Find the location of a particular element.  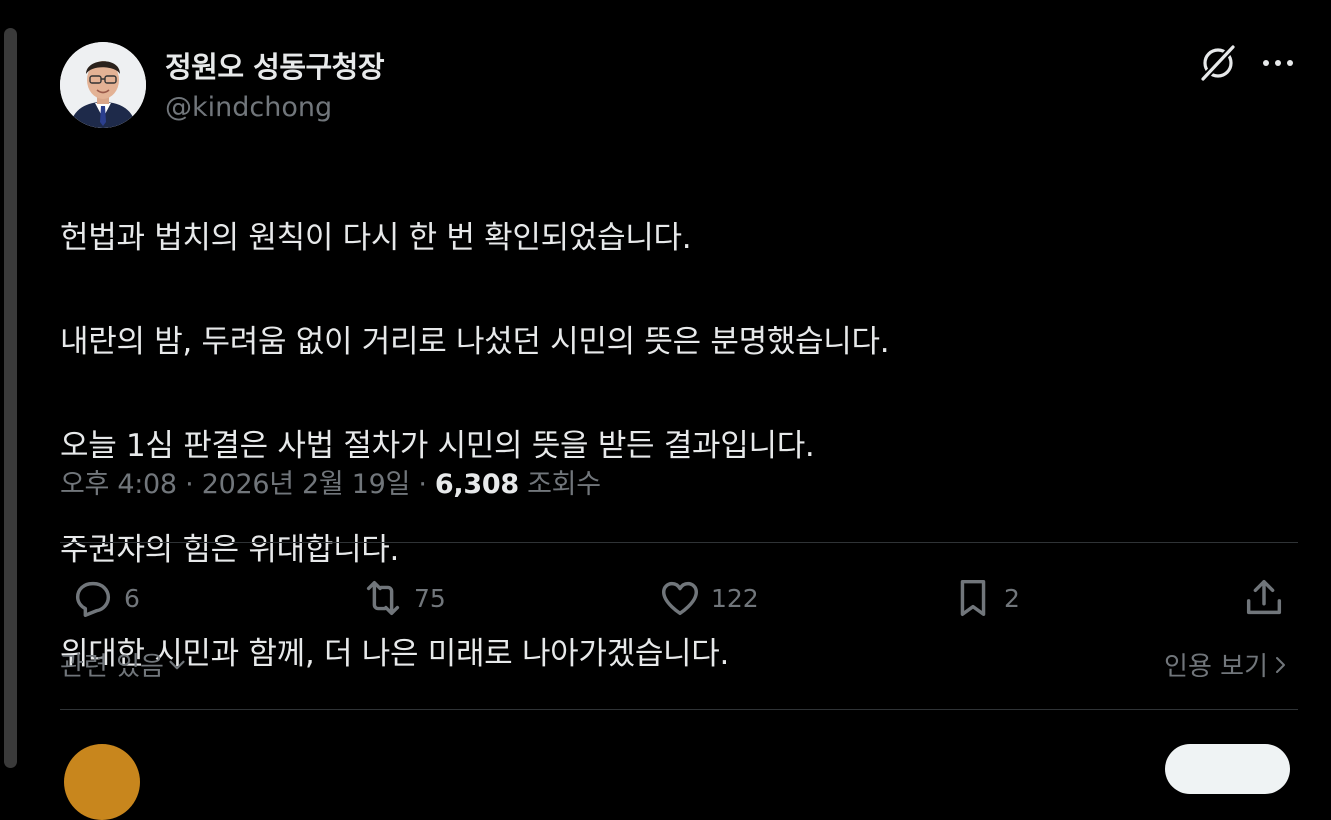

chevron-right-icon is located at coordinates (1280, 664).